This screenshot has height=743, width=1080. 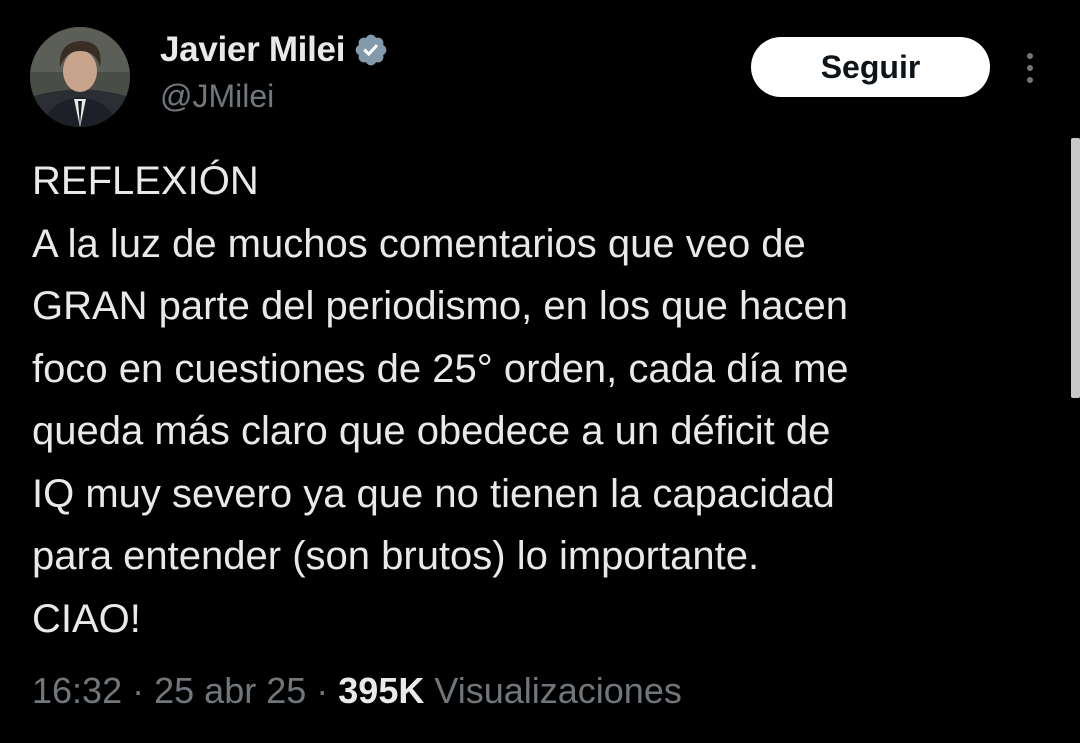 I want to click on author-name-row: Javier Milei, so click(x=274, y=50).